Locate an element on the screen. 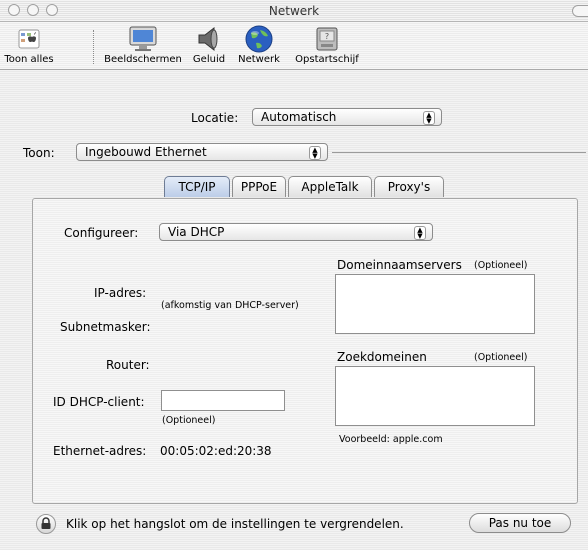 The image size is (588, 550). toolbar-network: Netwerk is located at coordinates (259, 45).